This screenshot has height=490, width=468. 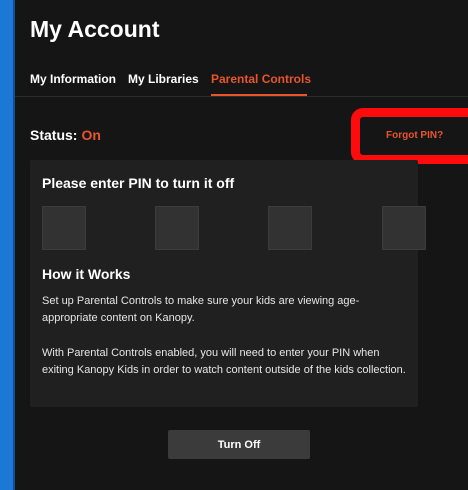 I want to click on forgot-pin-link: Forgot PIN?, so click(x=414, y=135).